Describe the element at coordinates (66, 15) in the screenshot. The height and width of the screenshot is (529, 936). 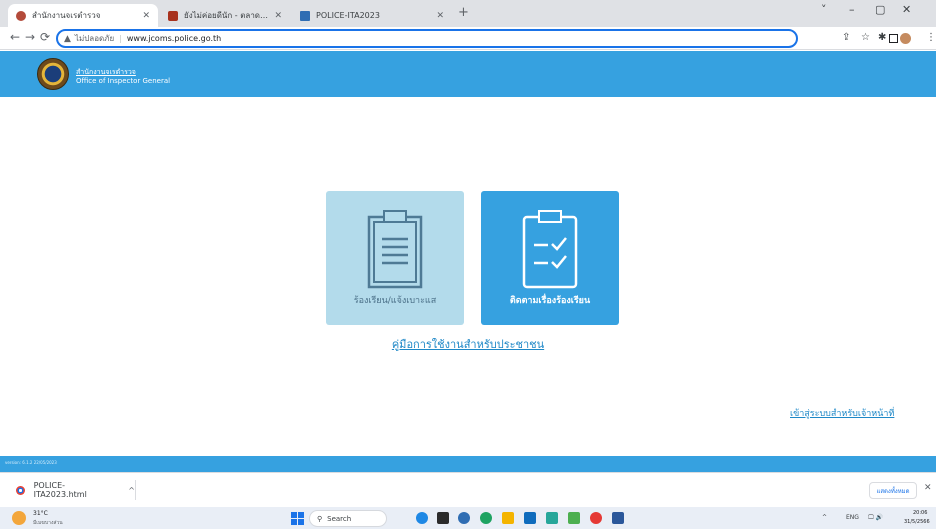
I see `tab-title: สำนักงานจเรตำรวจ` at that location.